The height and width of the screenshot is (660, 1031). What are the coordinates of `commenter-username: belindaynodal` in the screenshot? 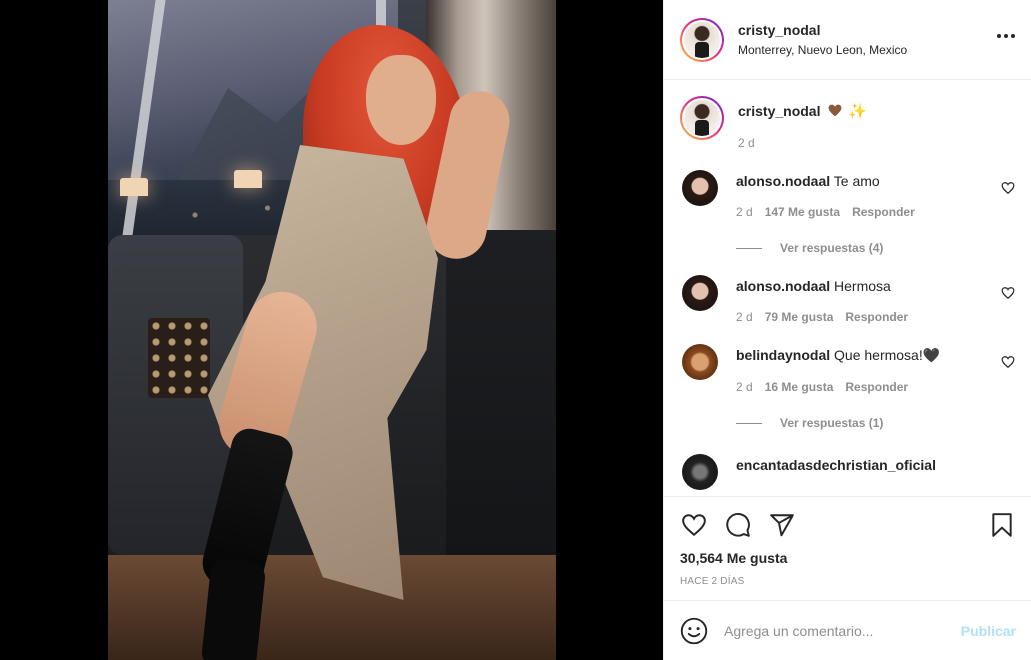 It's located at (783, 355).